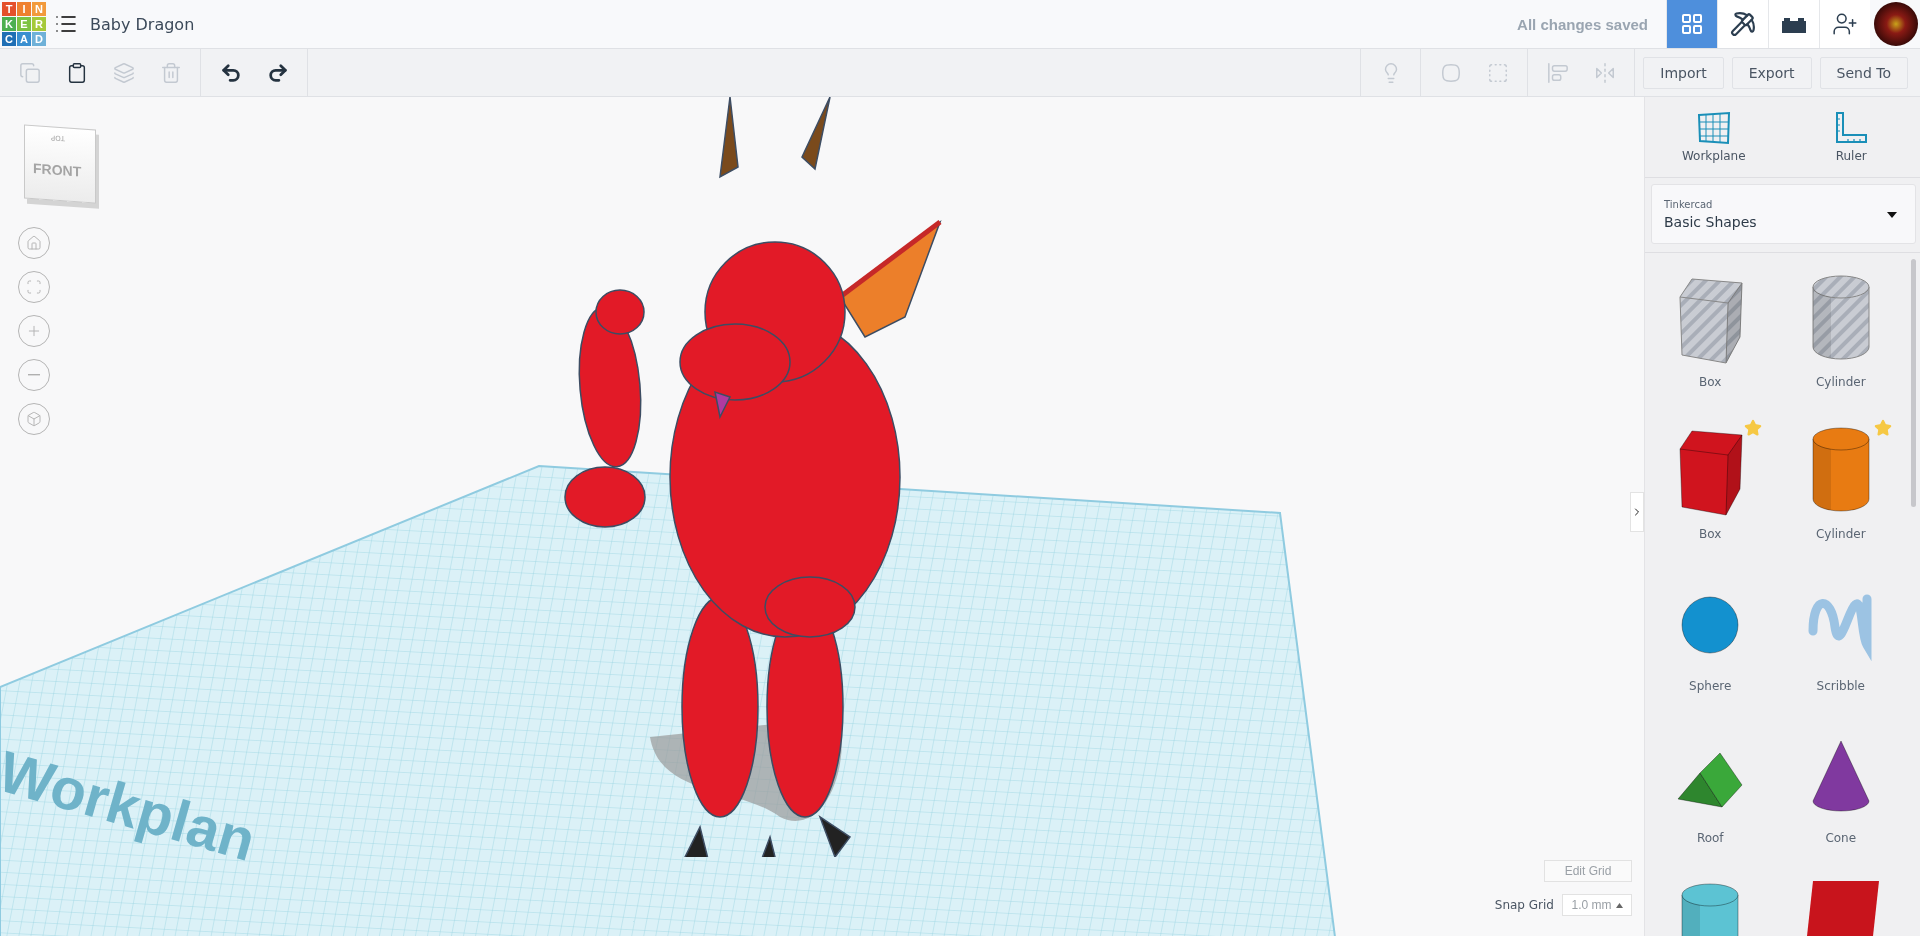 This screenshot has height=936, width=1920. What do you see at coordinates (1840, 686) in the screenshot?
I see `shape-label: Scribble` at bounding box center [1840, 686].